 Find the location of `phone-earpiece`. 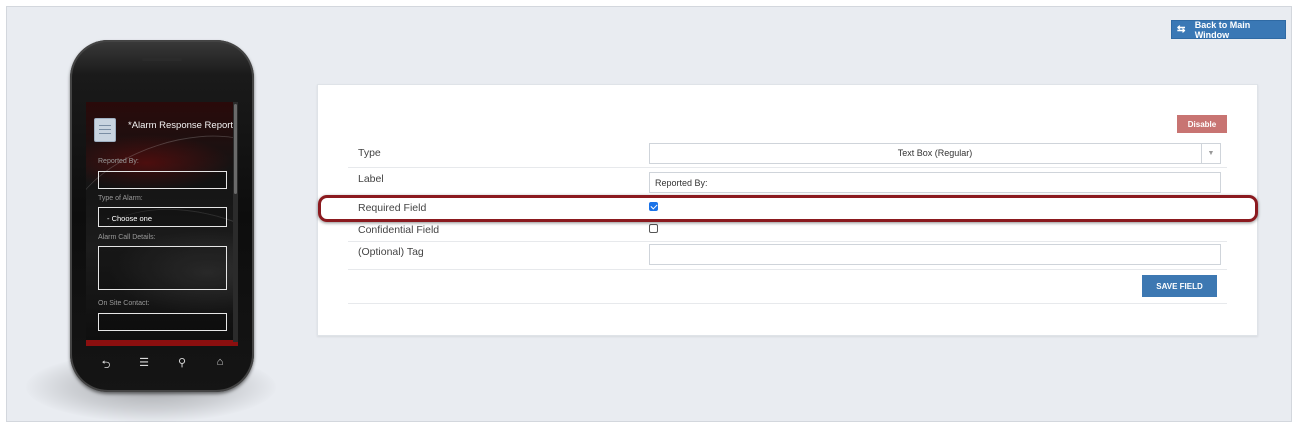

phone-earpiece is located at coordinates (162, 59).